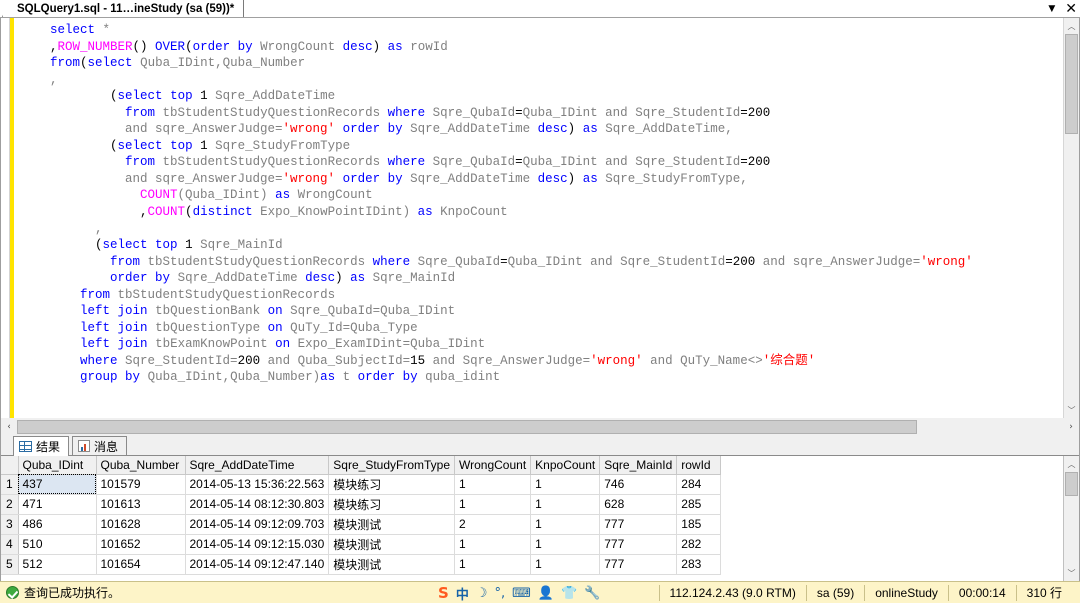 The width and height of the screenshot is (1080, 603). Describe the element at coordinates (10, 504) in the screenshot. I see `row-number-cell: 2` at that location.